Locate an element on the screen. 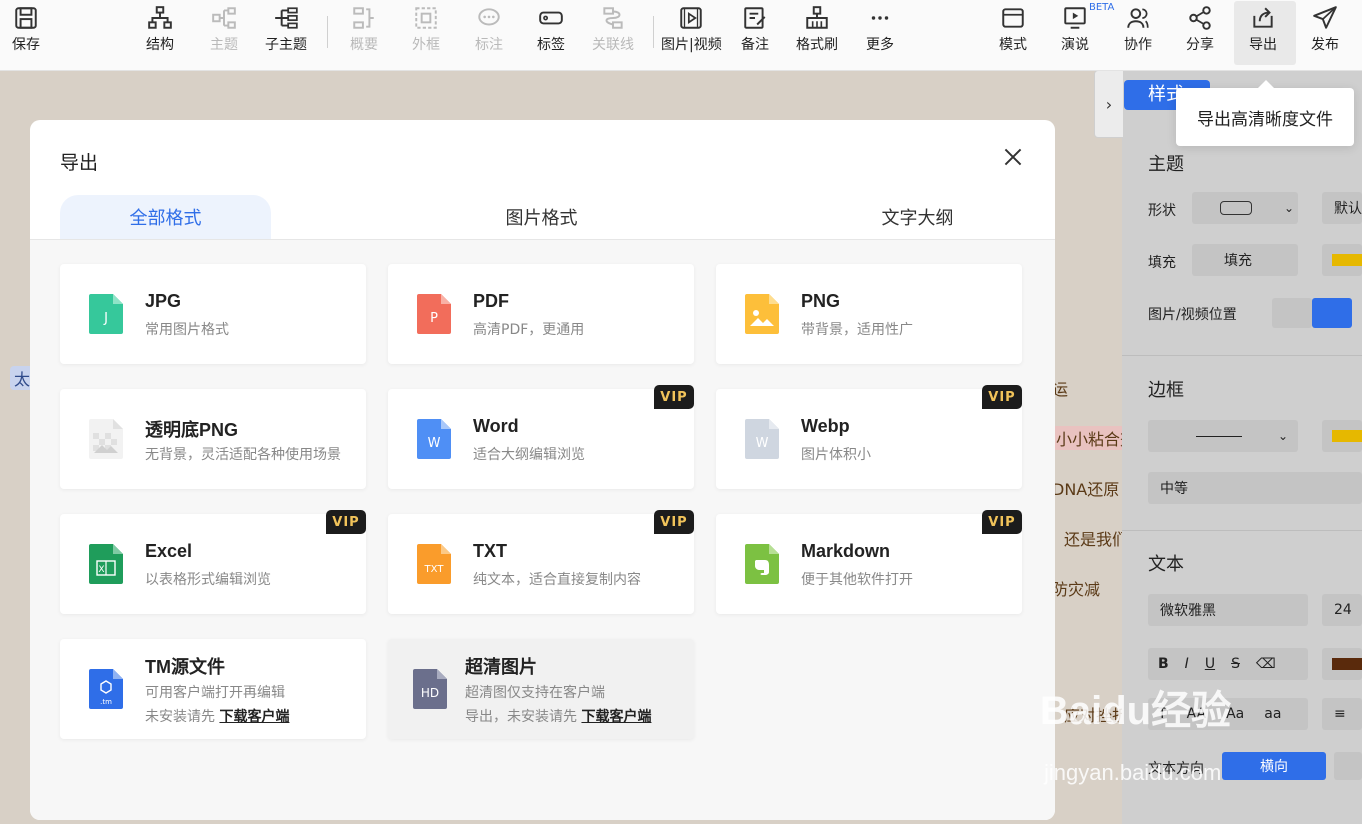 This screenshot has width=1362, height=824. transparent-png-file-icon is located at coordinates (106, 439).